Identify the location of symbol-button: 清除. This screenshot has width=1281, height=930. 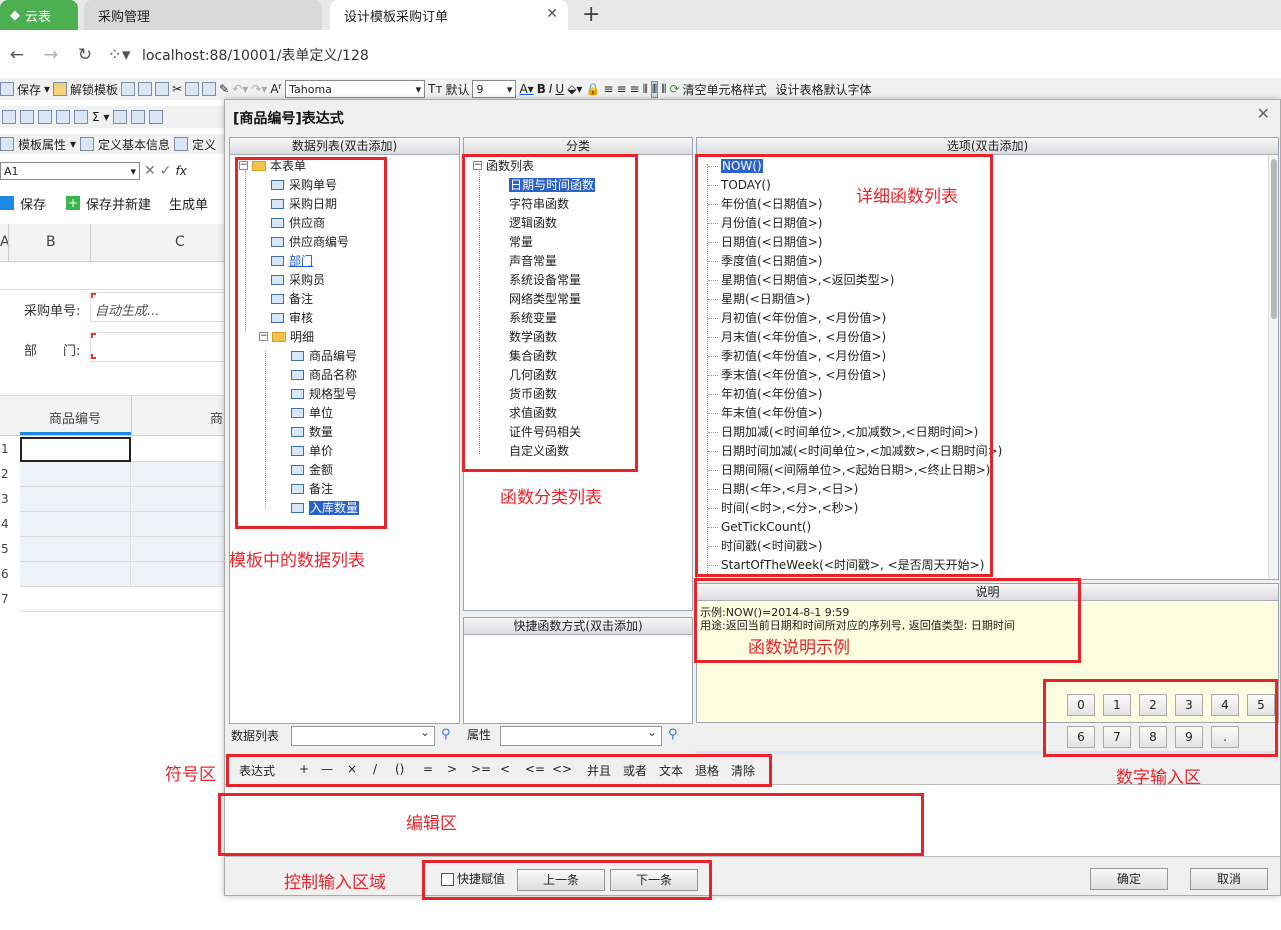
(743, 770).